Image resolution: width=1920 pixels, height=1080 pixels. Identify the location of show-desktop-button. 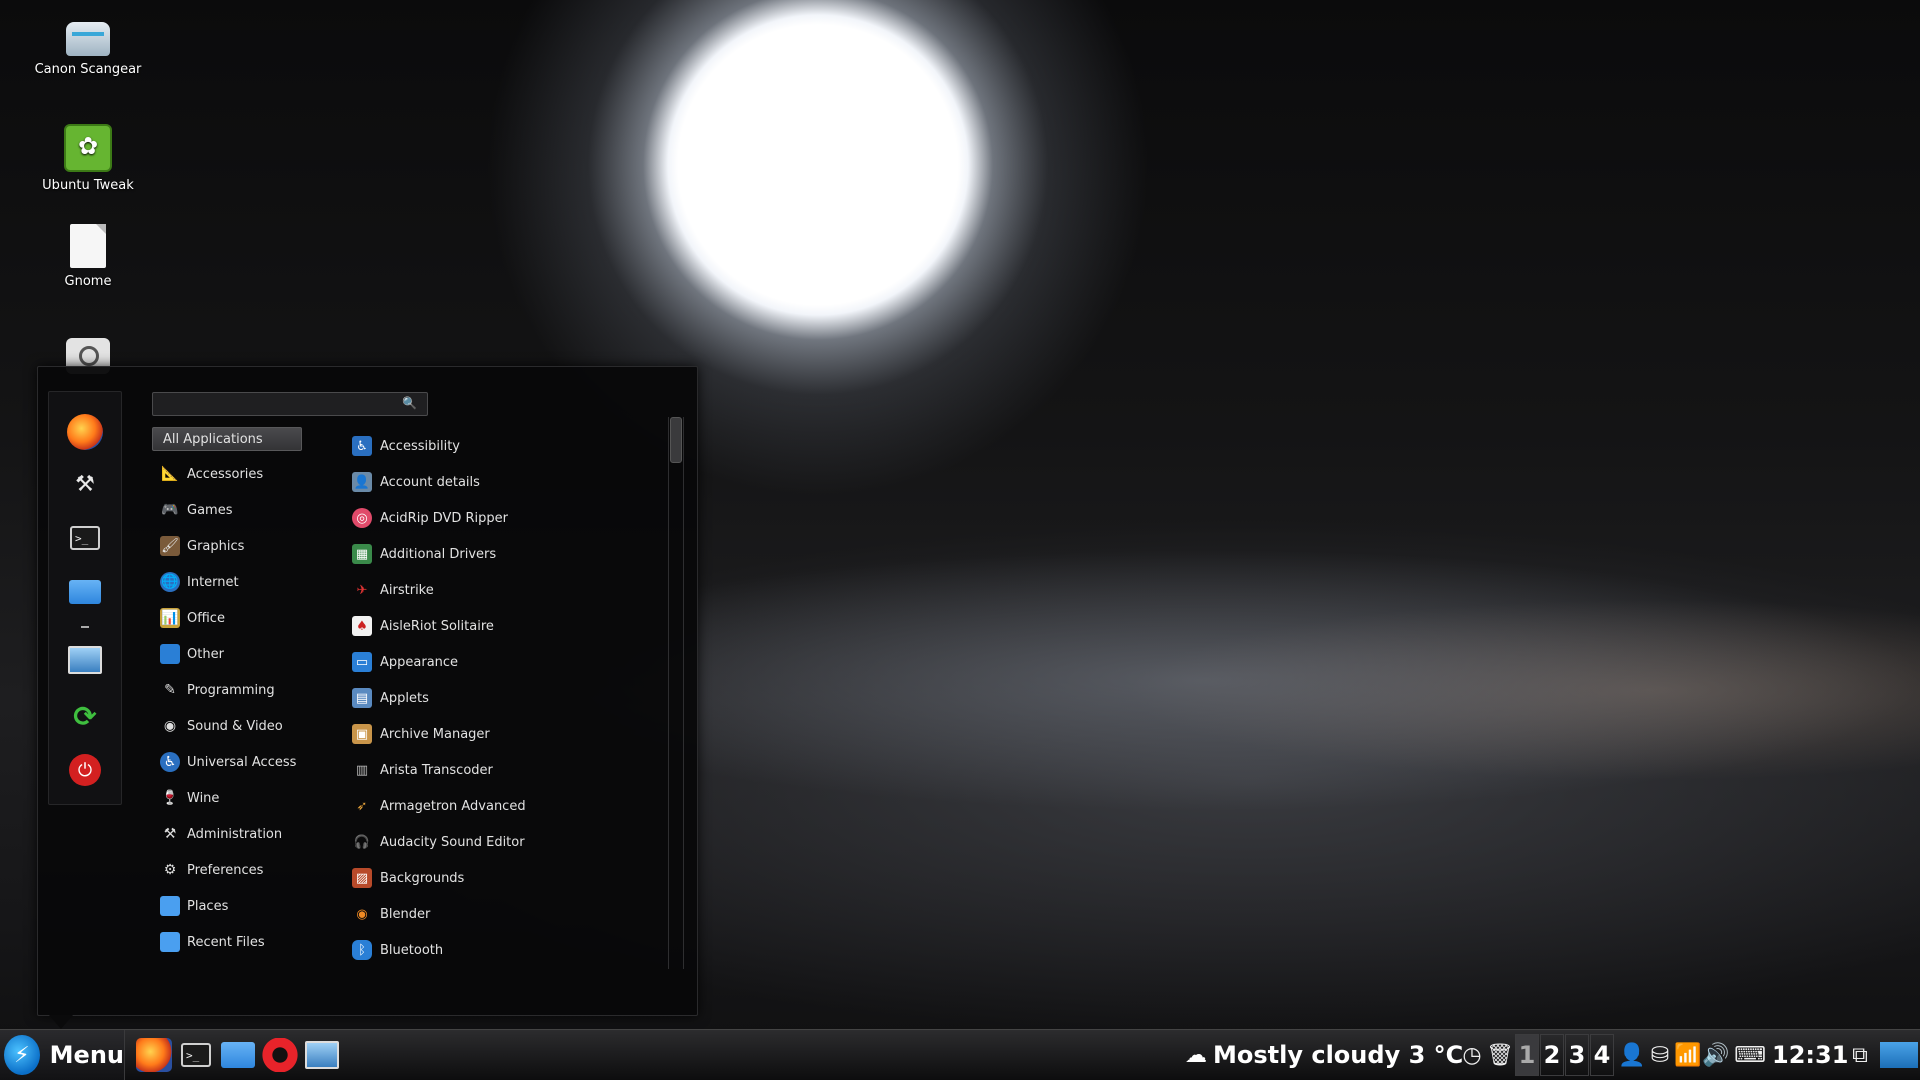
(1899, 1055).